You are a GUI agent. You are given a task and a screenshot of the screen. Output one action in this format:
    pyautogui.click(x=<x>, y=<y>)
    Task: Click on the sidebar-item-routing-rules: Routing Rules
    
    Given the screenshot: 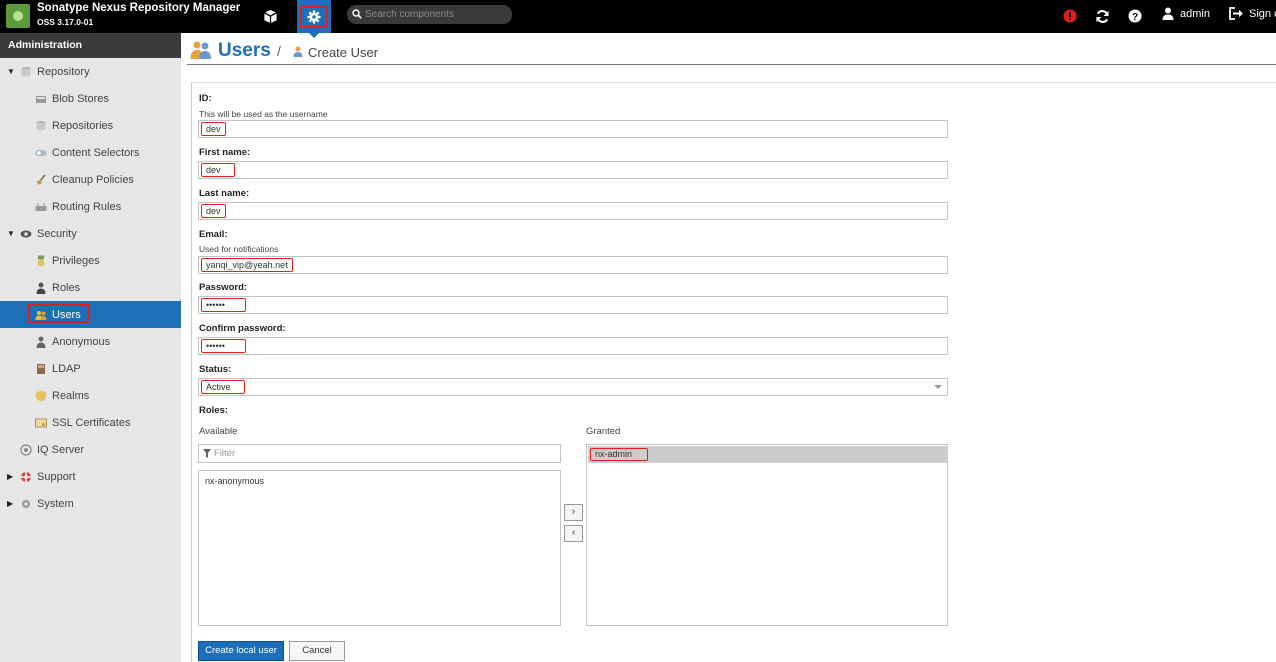 What is the action you would take?
    pyautogui.click(x=90, y=206)
    